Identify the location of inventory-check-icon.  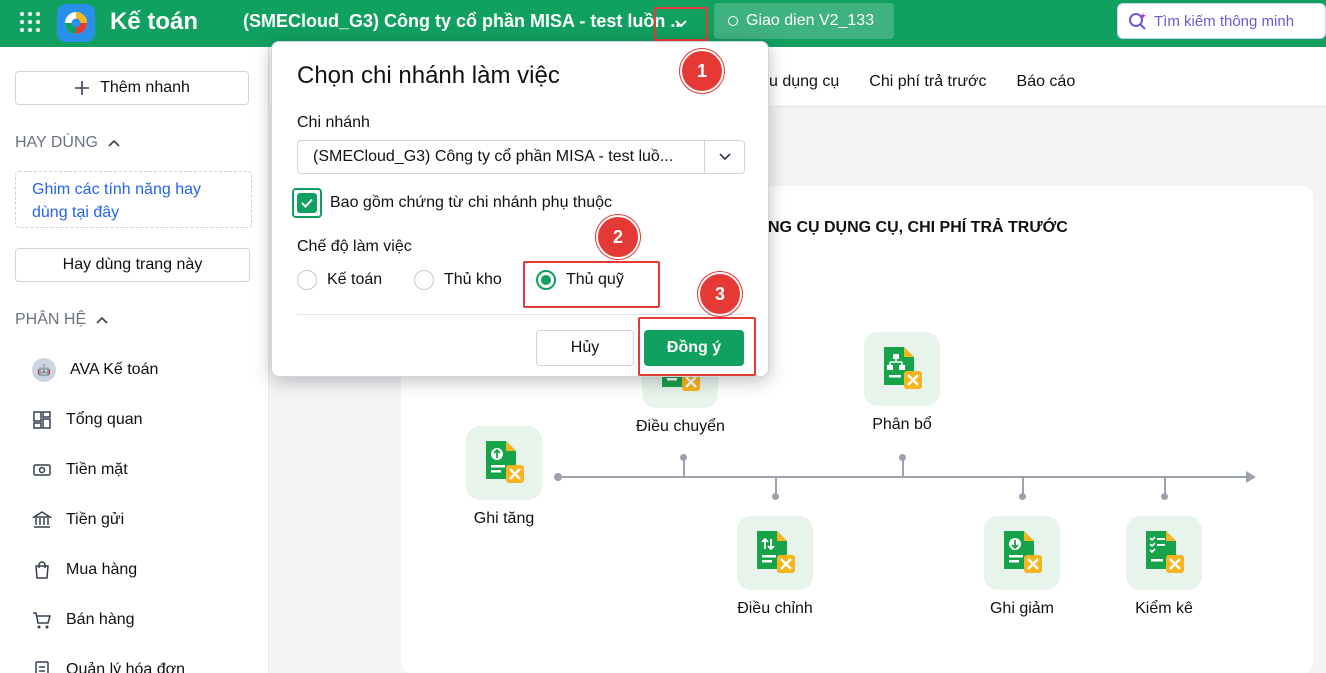
(1164, 553).